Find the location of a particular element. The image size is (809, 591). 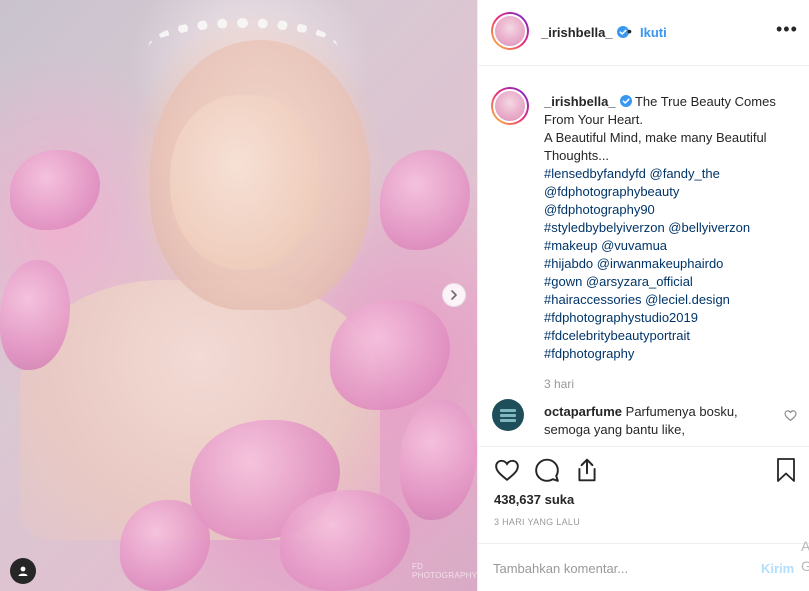

caption-time: 3 hari is located at coordinates (559, 384).